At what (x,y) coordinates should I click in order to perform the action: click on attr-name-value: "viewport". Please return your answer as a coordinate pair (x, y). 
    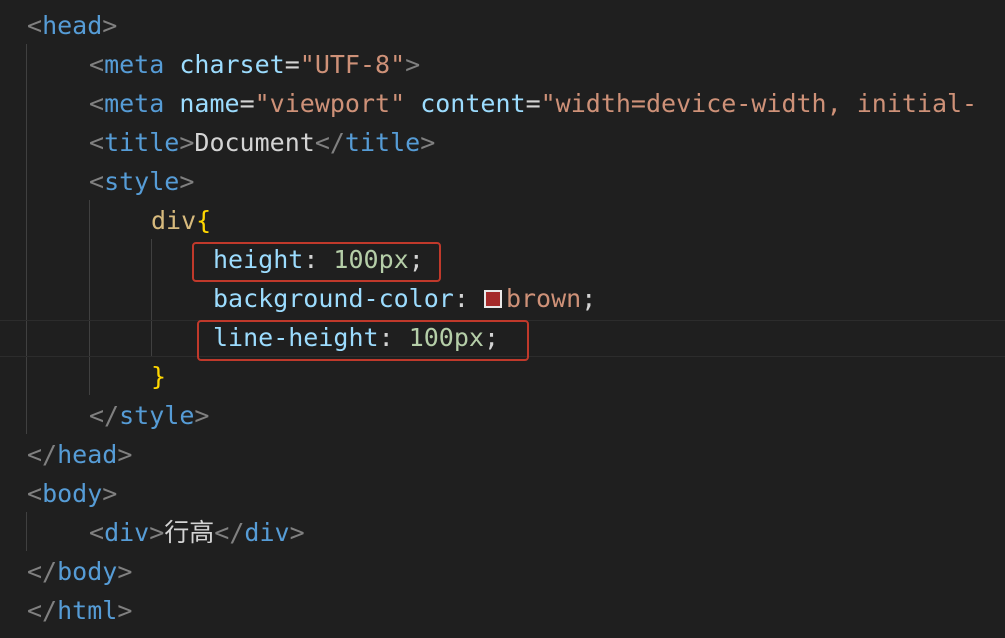
    Looking at the image, I should click on (330, 103).